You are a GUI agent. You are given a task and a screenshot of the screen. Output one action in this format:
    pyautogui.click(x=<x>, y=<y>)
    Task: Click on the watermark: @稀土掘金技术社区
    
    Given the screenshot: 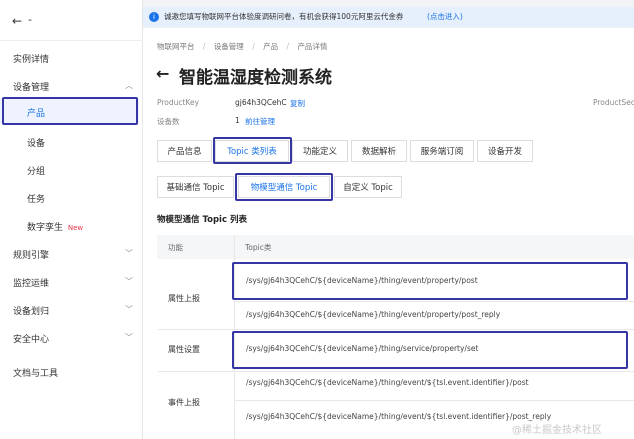 What is the action you would take?
    pyautogui.click(x=557, y=430)
    